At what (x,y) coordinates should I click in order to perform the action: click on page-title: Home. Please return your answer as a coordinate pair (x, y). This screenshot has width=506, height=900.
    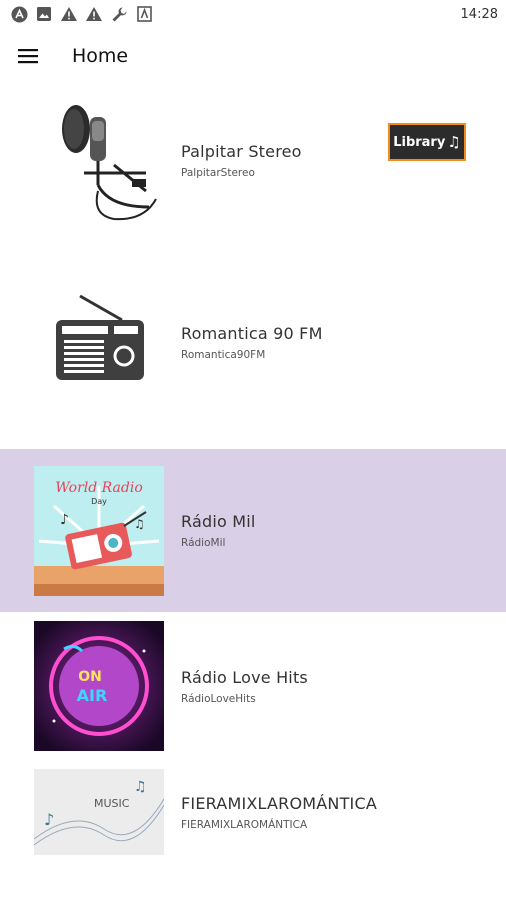
    Looking at the image, I should click on (100, 56).